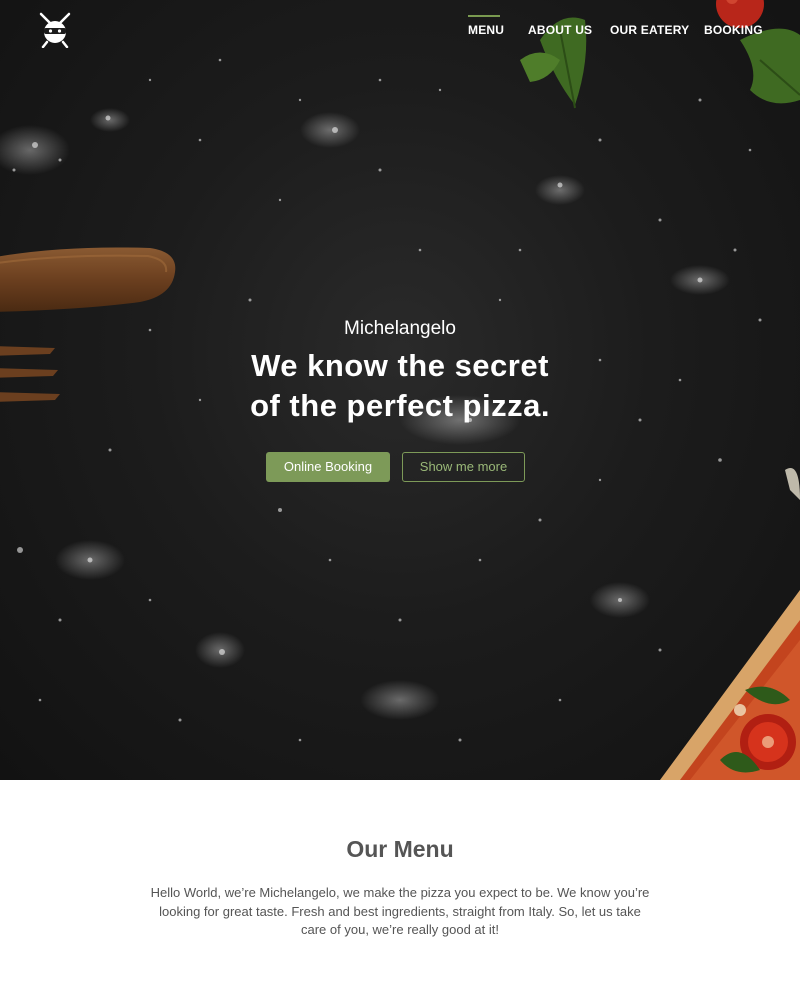 Image resolution: width=800 pixels, height=1000 pixels. I want to click on nav-item-menu: MENU, so click(486, 30).